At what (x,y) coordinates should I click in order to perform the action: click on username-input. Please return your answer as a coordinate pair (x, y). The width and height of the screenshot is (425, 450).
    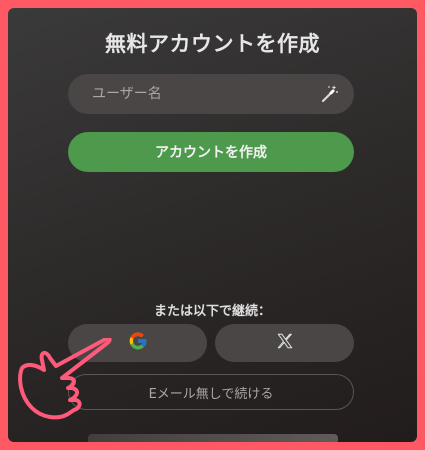
    Looking at the image, I should click on (204, 94).